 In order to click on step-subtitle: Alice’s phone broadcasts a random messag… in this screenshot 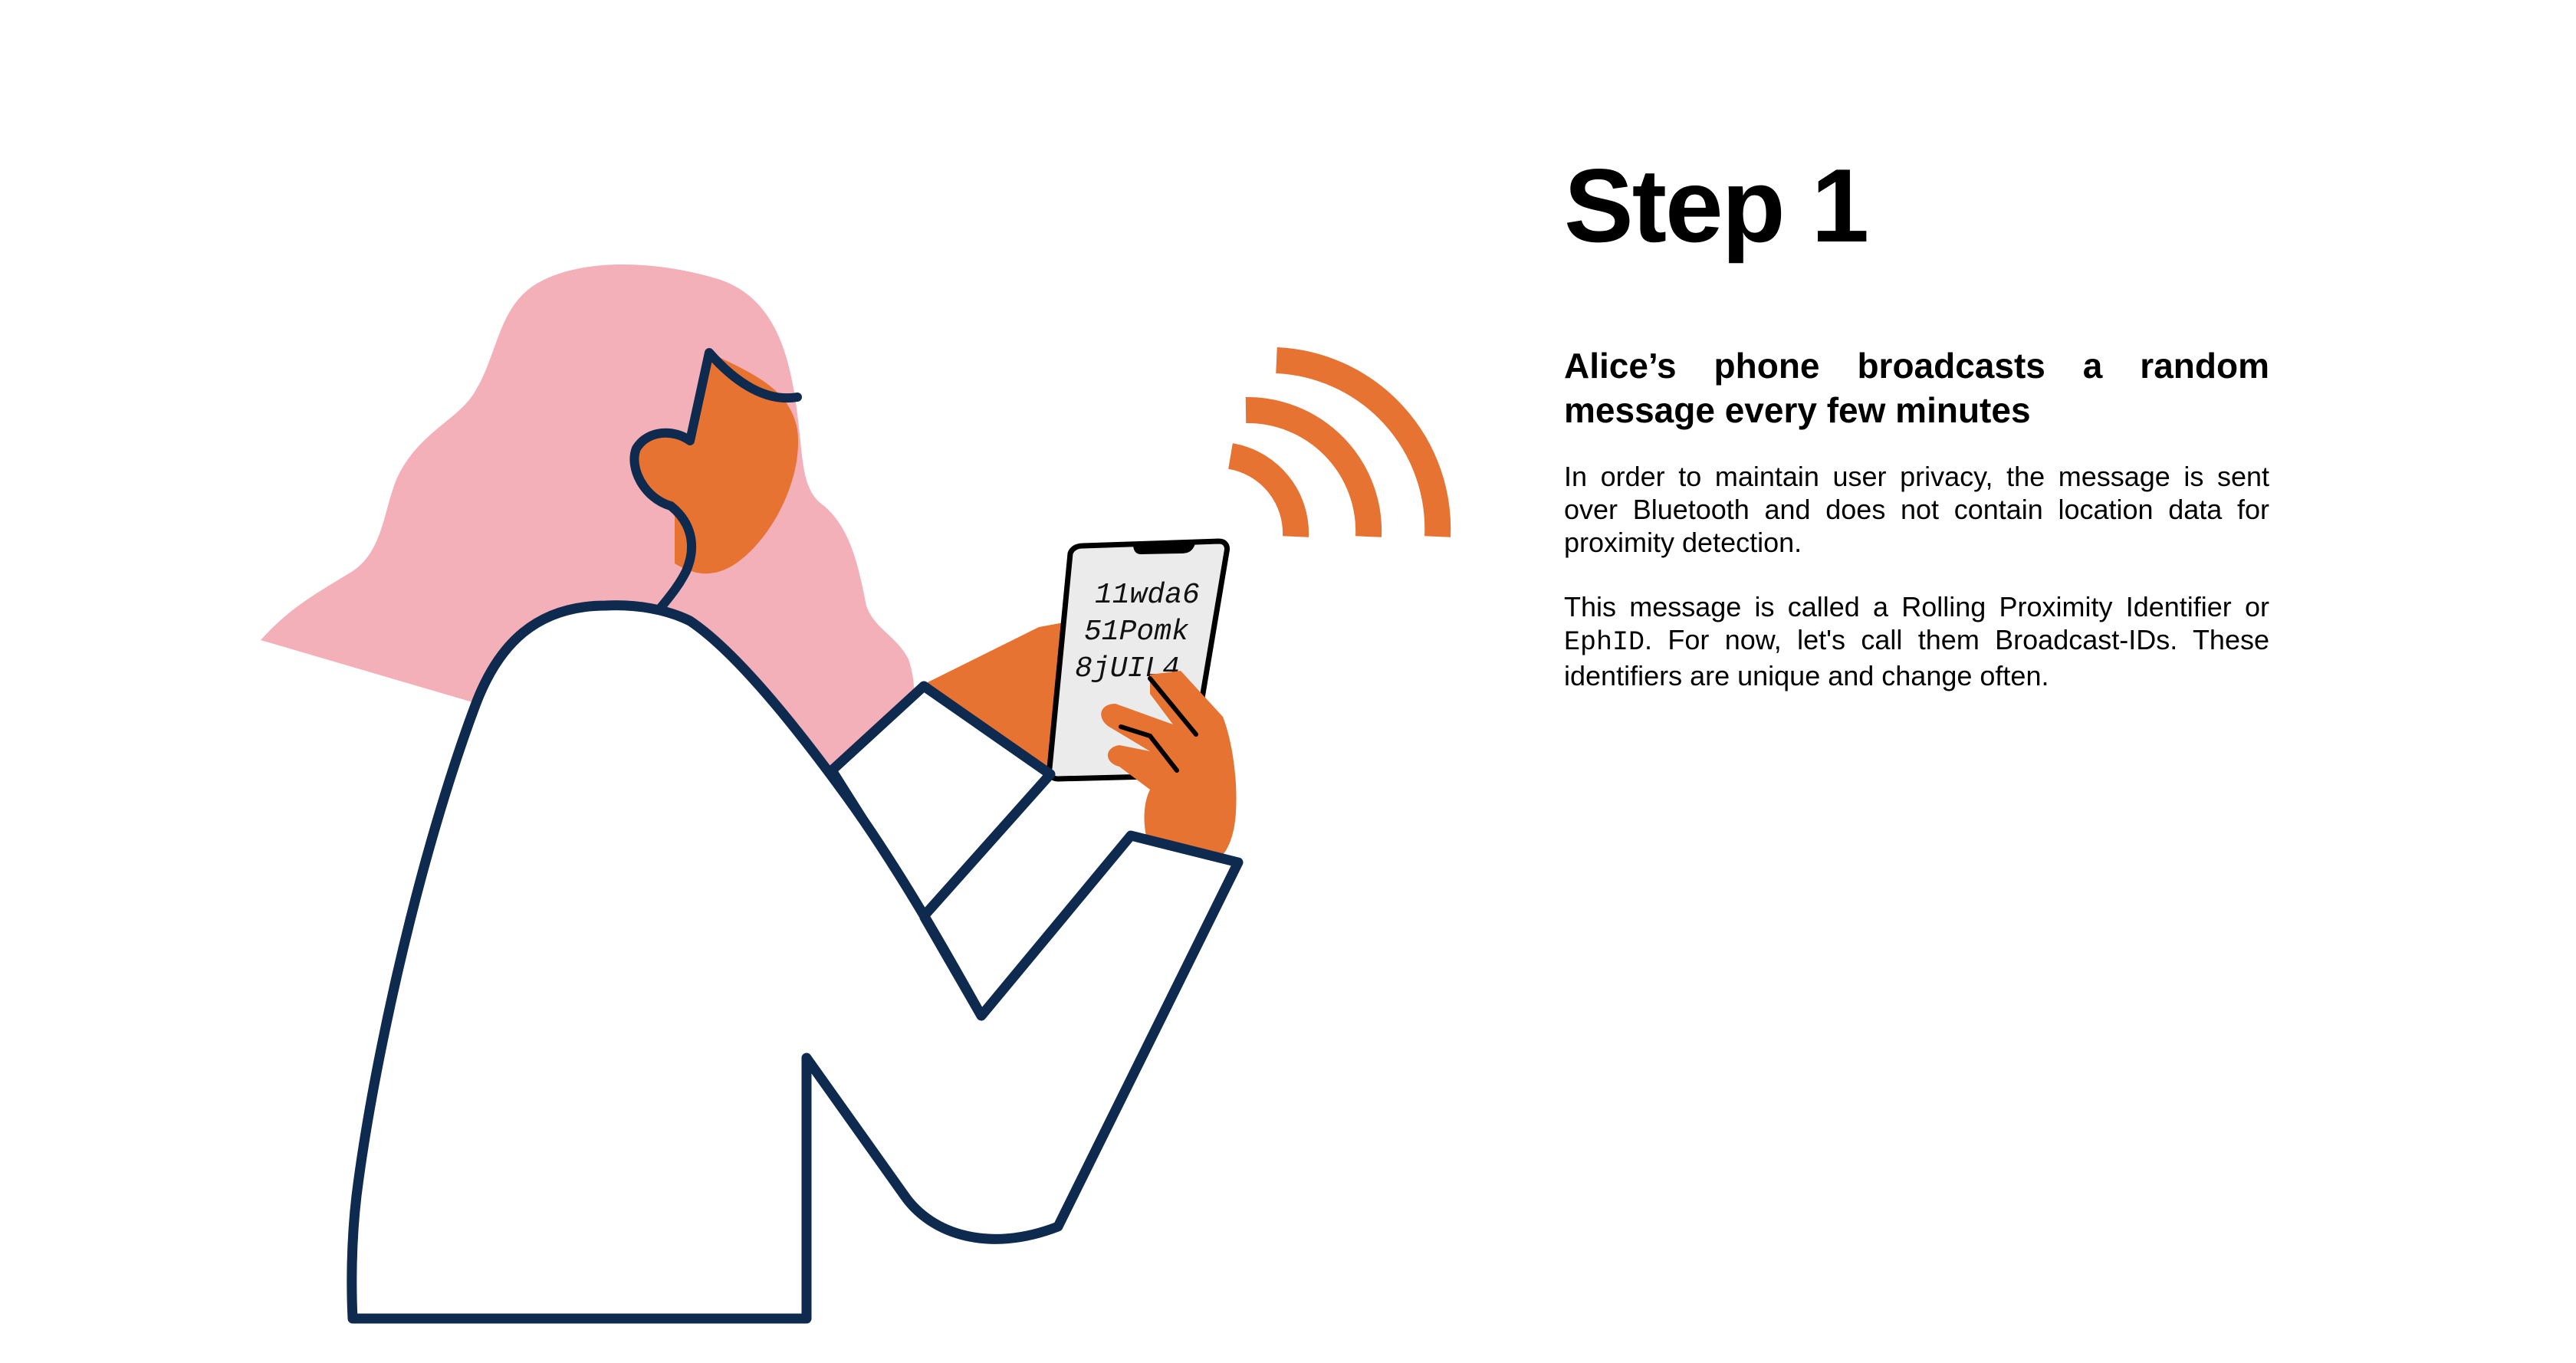, I will do `click(1916, 388)`.